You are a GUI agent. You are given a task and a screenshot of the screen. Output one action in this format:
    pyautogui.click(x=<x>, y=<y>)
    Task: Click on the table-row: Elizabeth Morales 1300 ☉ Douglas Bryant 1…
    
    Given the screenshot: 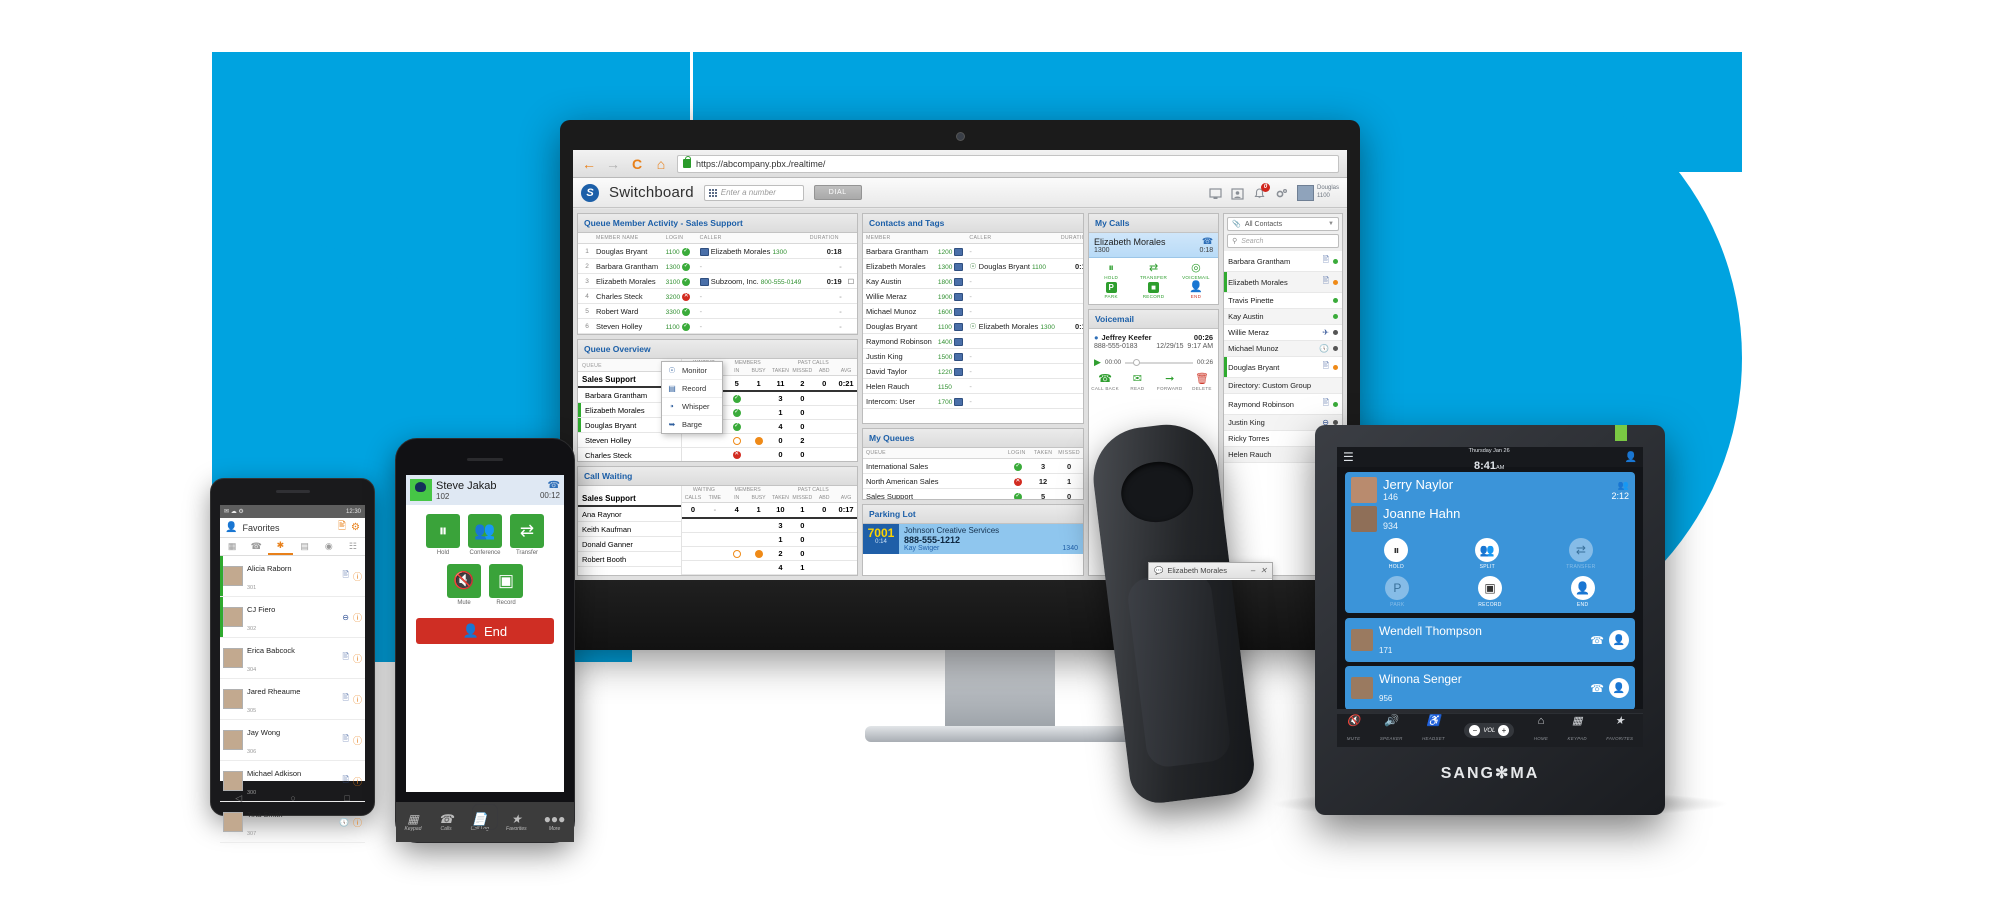 What is the action you would take?
    pyautogui.click(x=972, y=266)
    